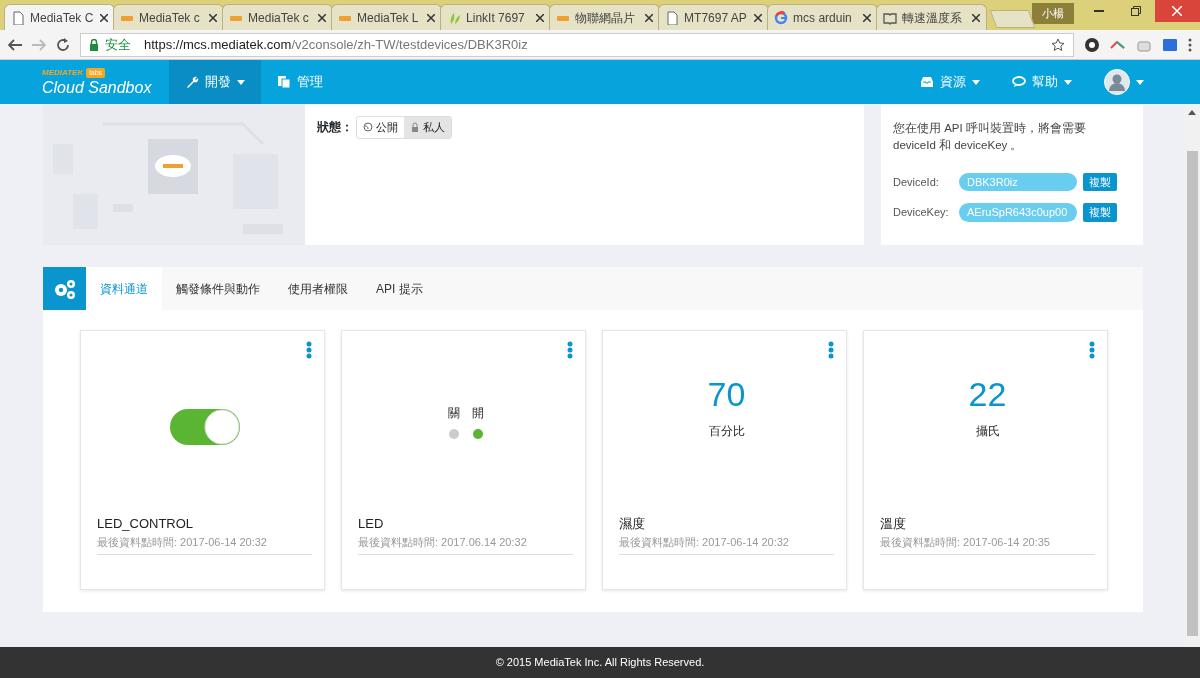  I want to click on minimize-icon, so click(1099, 11).